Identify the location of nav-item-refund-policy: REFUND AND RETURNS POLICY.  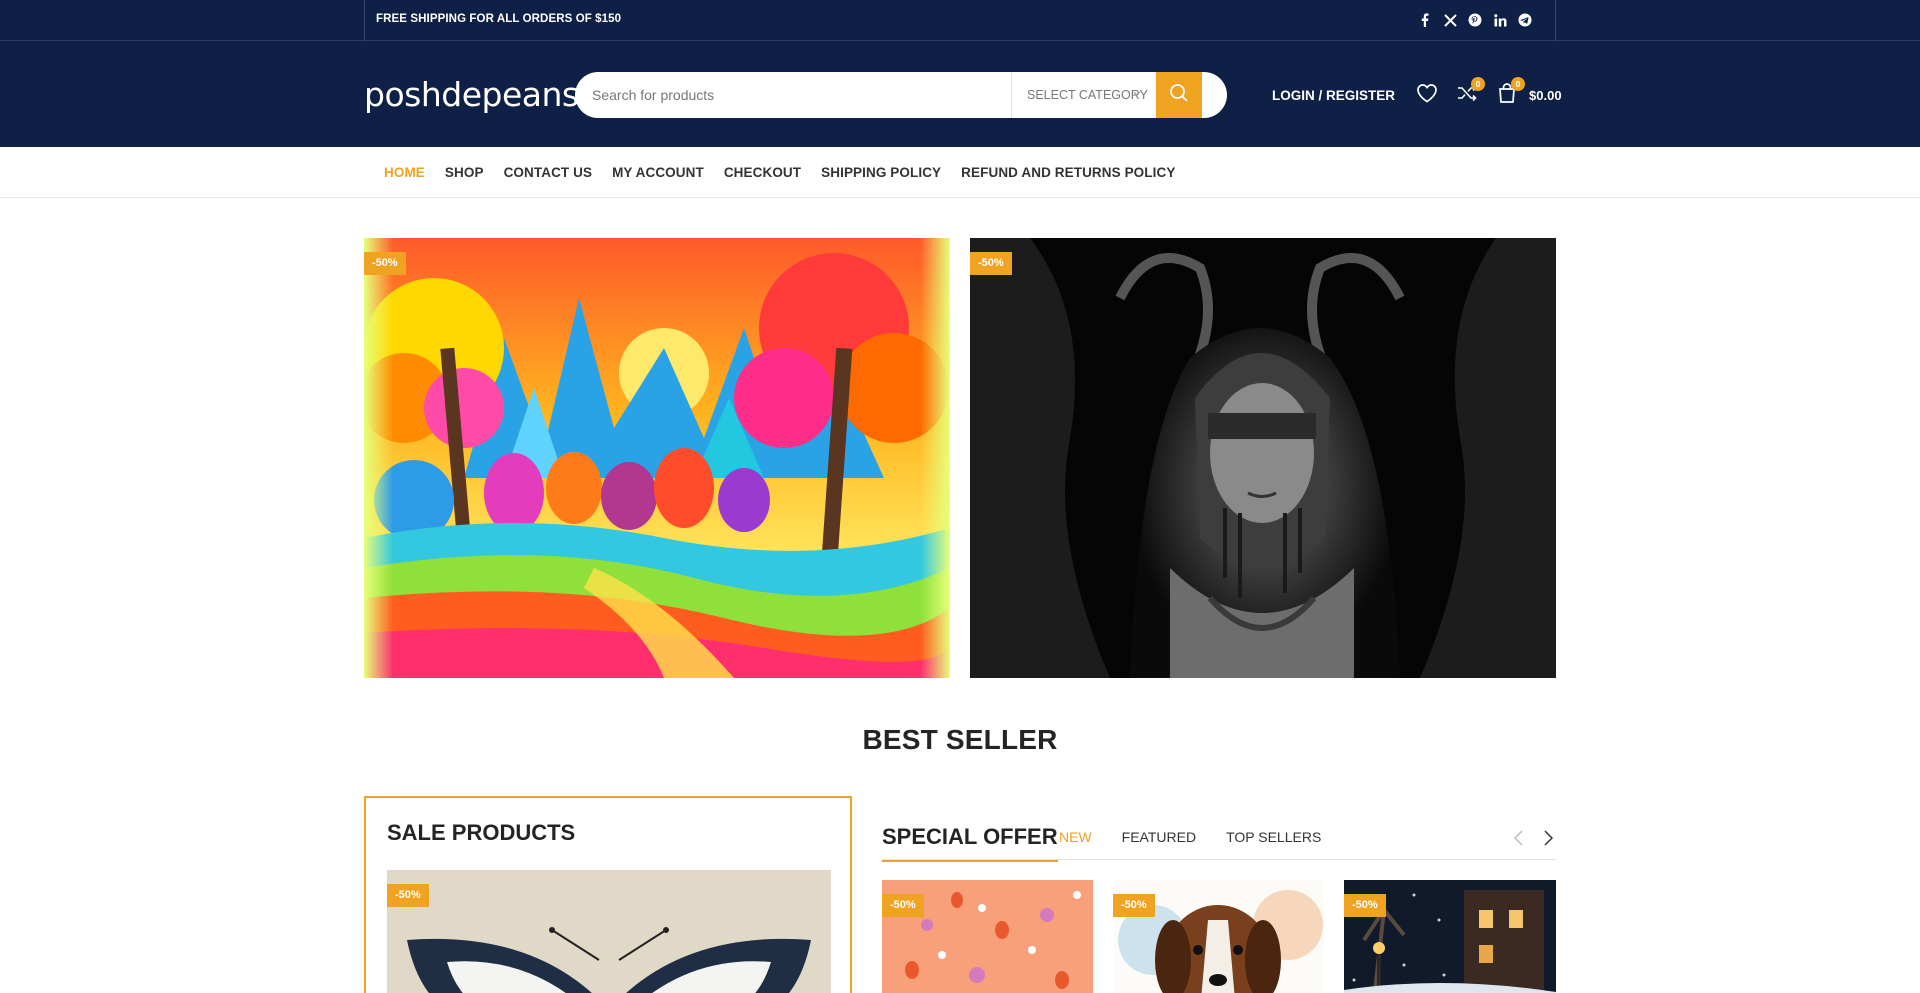
(1068, 172).